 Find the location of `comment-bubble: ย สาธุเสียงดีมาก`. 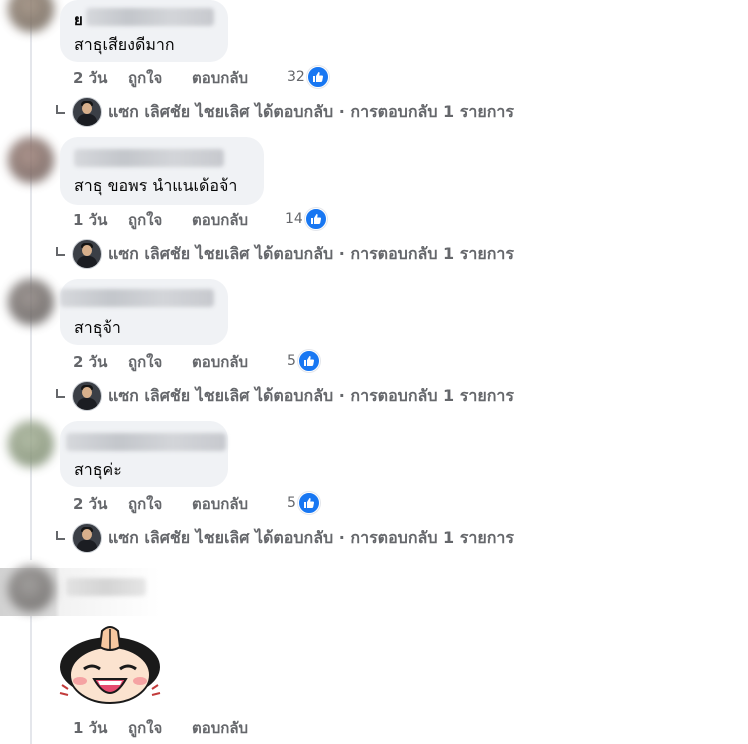

comment-bubble: ย สาธุเสียงดีมาก is located at coordinates (144, 31).